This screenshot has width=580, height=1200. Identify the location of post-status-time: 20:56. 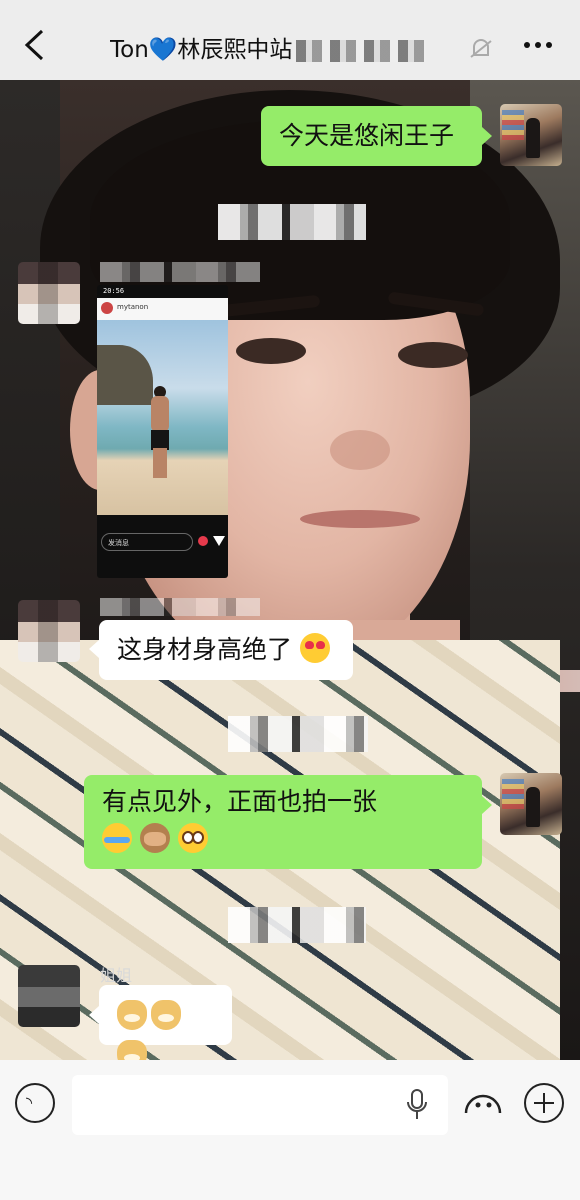
(114, 291).